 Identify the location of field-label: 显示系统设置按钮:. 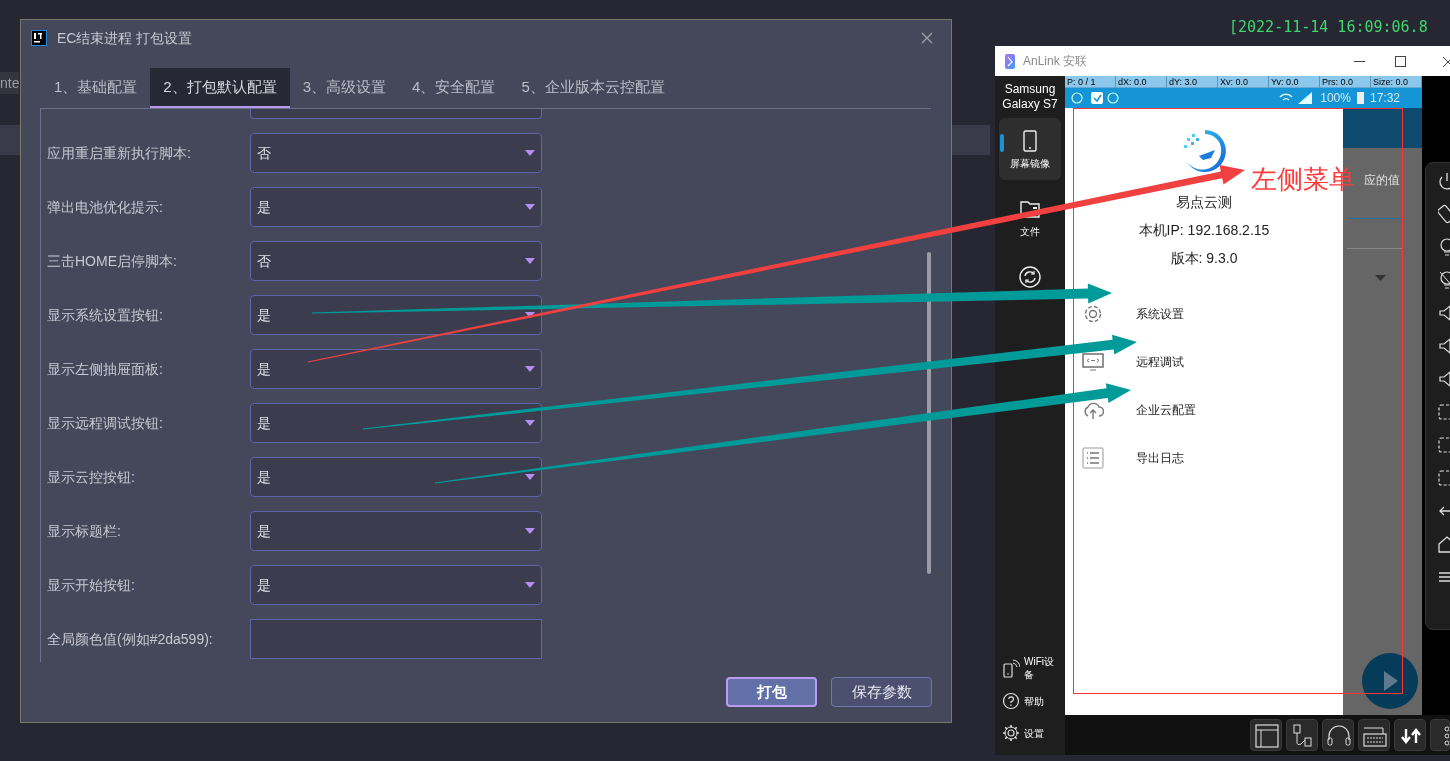
(105, 315).